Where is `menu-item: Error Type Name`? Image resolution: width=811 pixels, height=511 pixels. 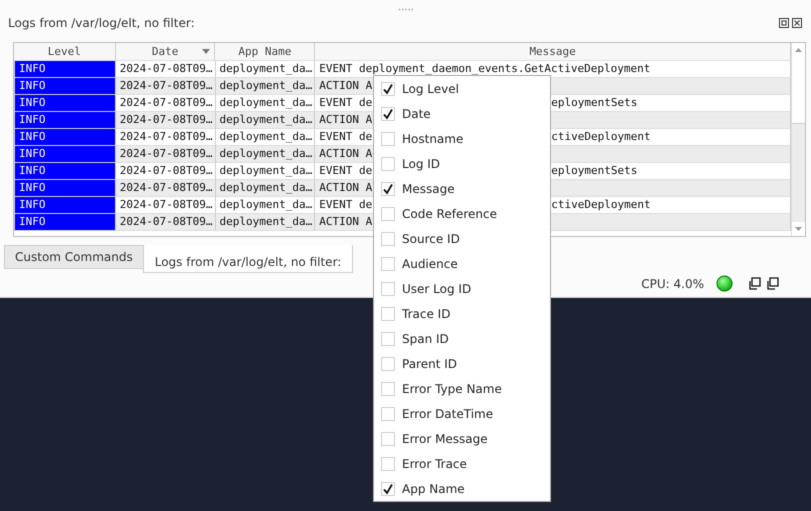 menu-item: Error Type Name is located at coordinates (462, 388).